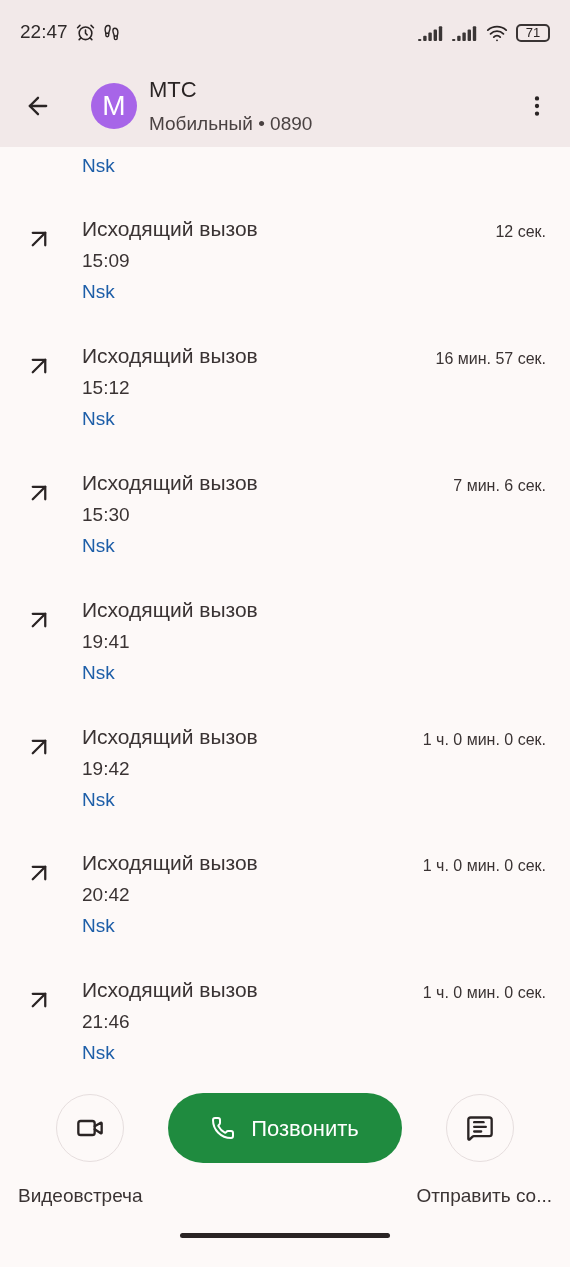 Image resolution: width=570 pixels, height=1267 pixels. What do you see at coordinates (480, 1128) in the screenshot?
I see `message-icon` at bounding box center [480, 1128].